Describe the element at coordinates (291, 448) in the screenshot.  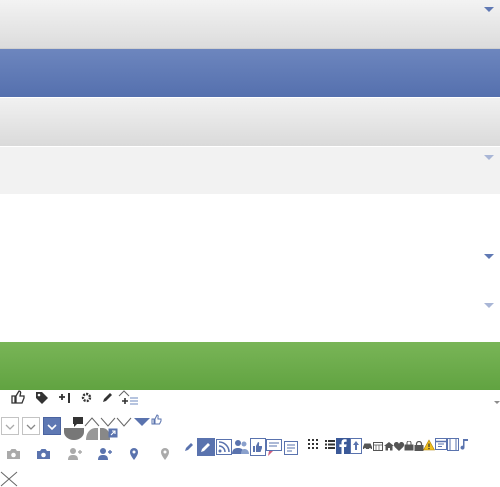
I see `note-icon` at that location.